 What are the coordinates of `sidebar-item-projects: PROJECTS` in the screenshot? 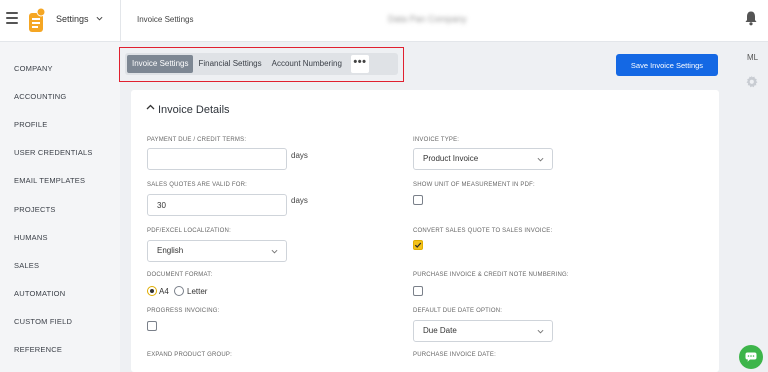 It's located at (35, 209).